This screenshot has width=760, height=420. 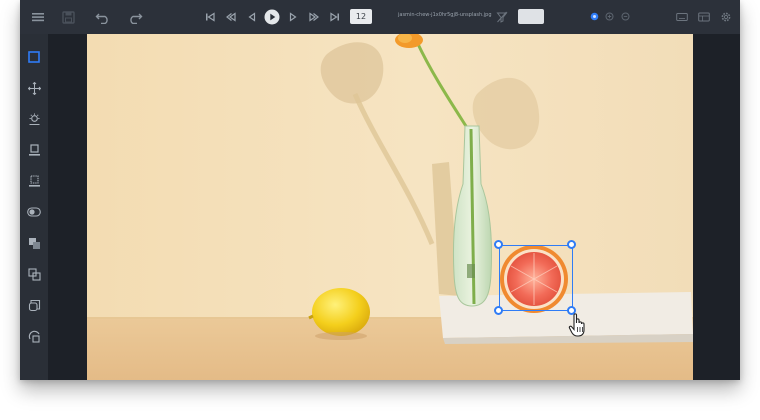 What do you see at coordinates (498, 244) in the screenshot?
I see `resize-handle-top-left` at bounding box center [498, 244].